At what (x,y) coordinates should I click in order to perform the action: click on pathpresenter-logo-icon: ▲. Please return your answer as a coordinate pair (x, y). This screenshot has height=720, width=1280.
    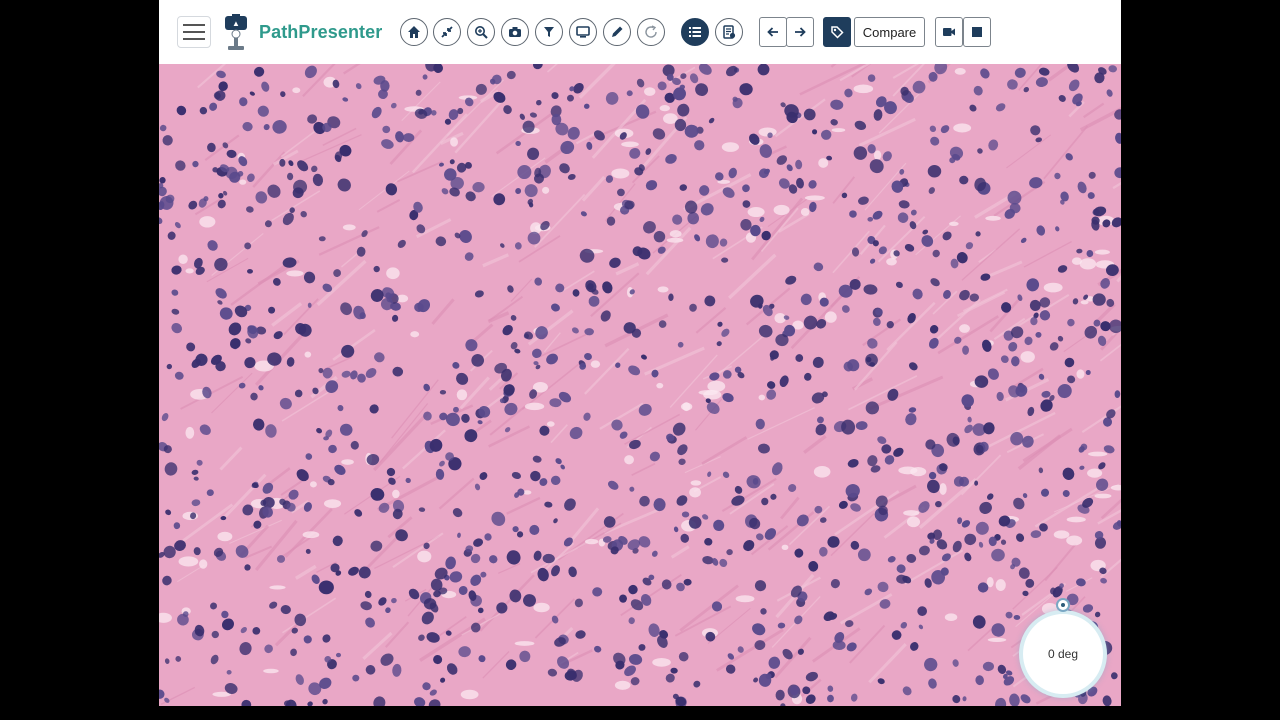
    Looking at the image, I should click on (236, 33).